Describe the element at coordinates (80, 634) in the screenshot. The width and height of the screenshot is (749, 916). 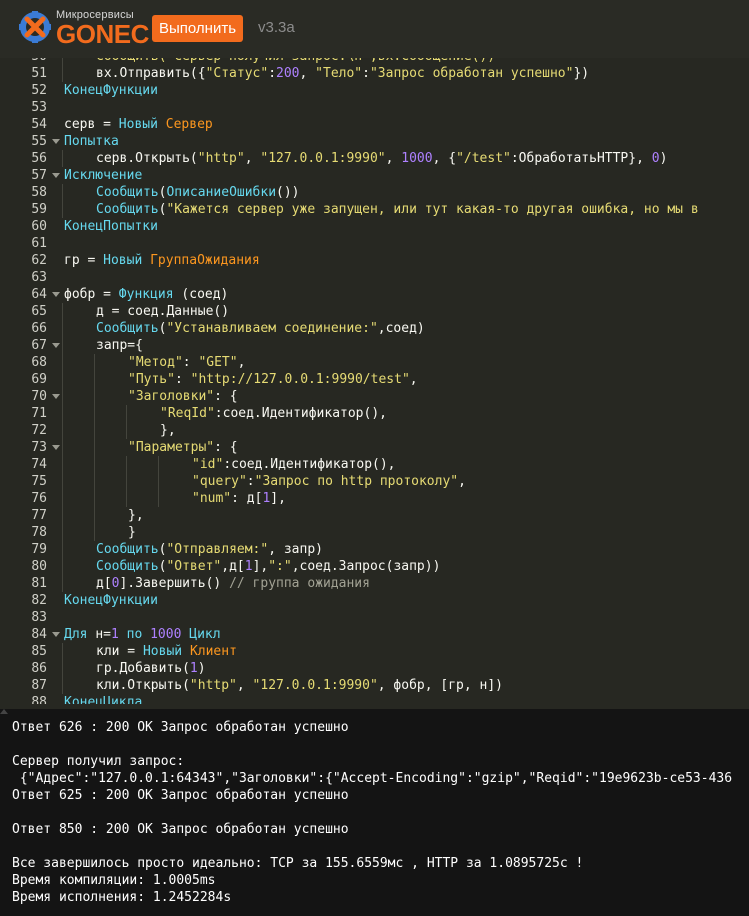
I see `code-token: Для` at that location.